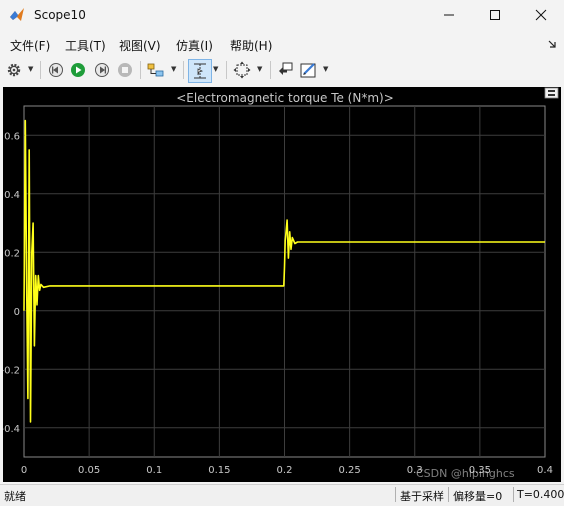 Image resolution: width=564 pixels, height=506 pixels. I want to click on toolbar: ▼ ▼ ▼ ▼ ▼, so click(282, 71).